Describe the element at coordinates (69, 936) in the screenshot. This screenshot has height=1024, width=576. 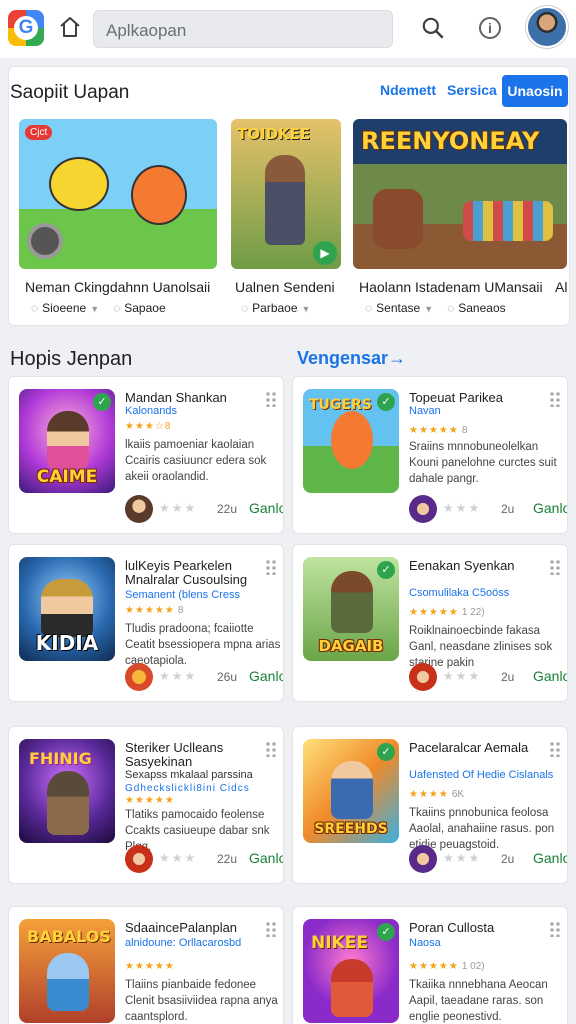
I see `thumbnail-label: BABALOS` at that location.